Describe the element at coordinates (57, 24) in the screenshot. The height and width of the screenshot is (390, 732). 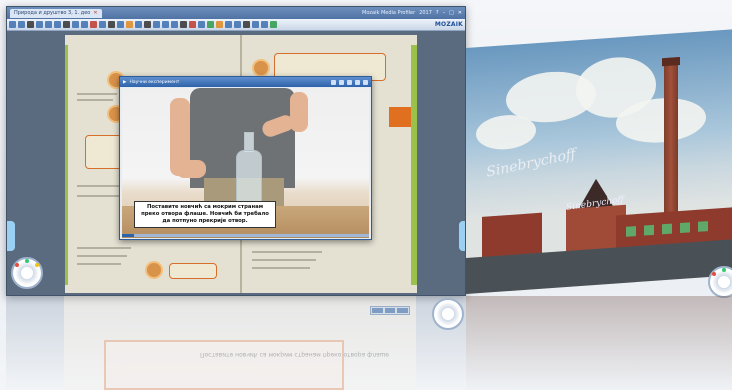
I see `double-page-icon` at that location.